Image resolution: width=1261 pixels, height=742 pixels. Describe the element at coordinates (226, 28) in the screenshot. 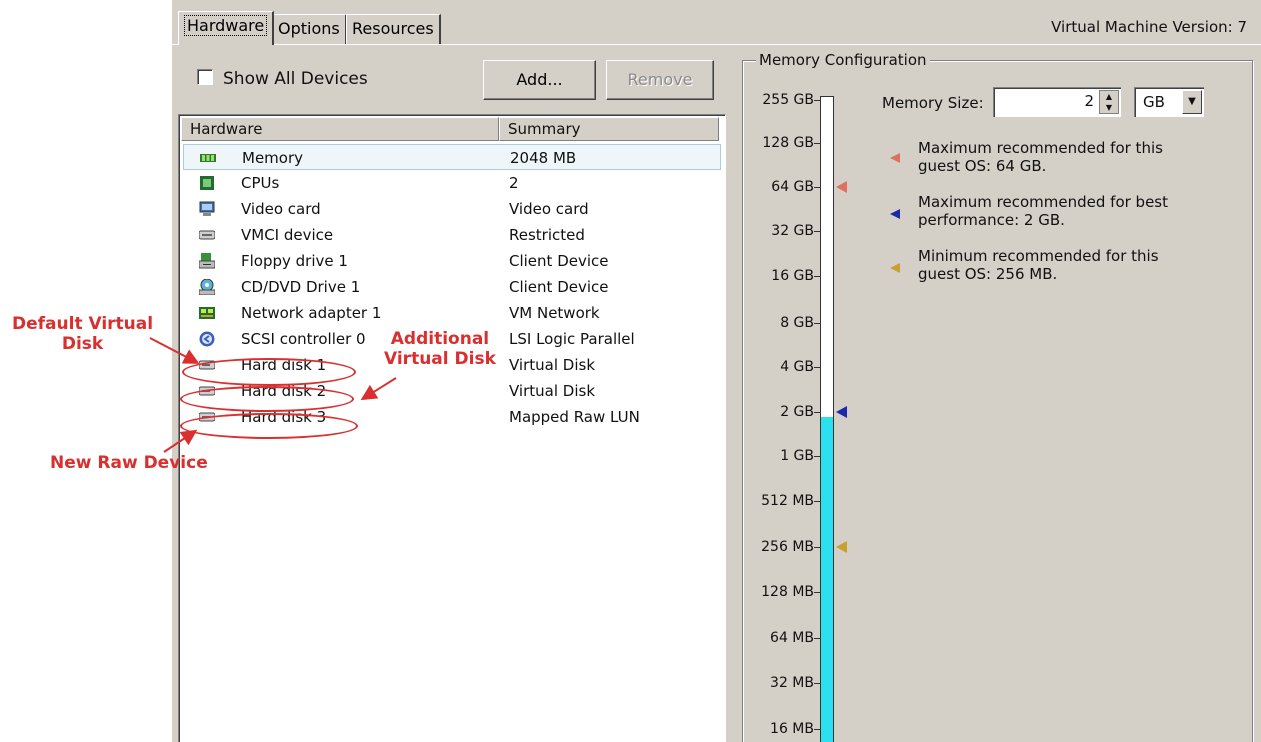

I see `tab-hardware: Hardware` at that location.